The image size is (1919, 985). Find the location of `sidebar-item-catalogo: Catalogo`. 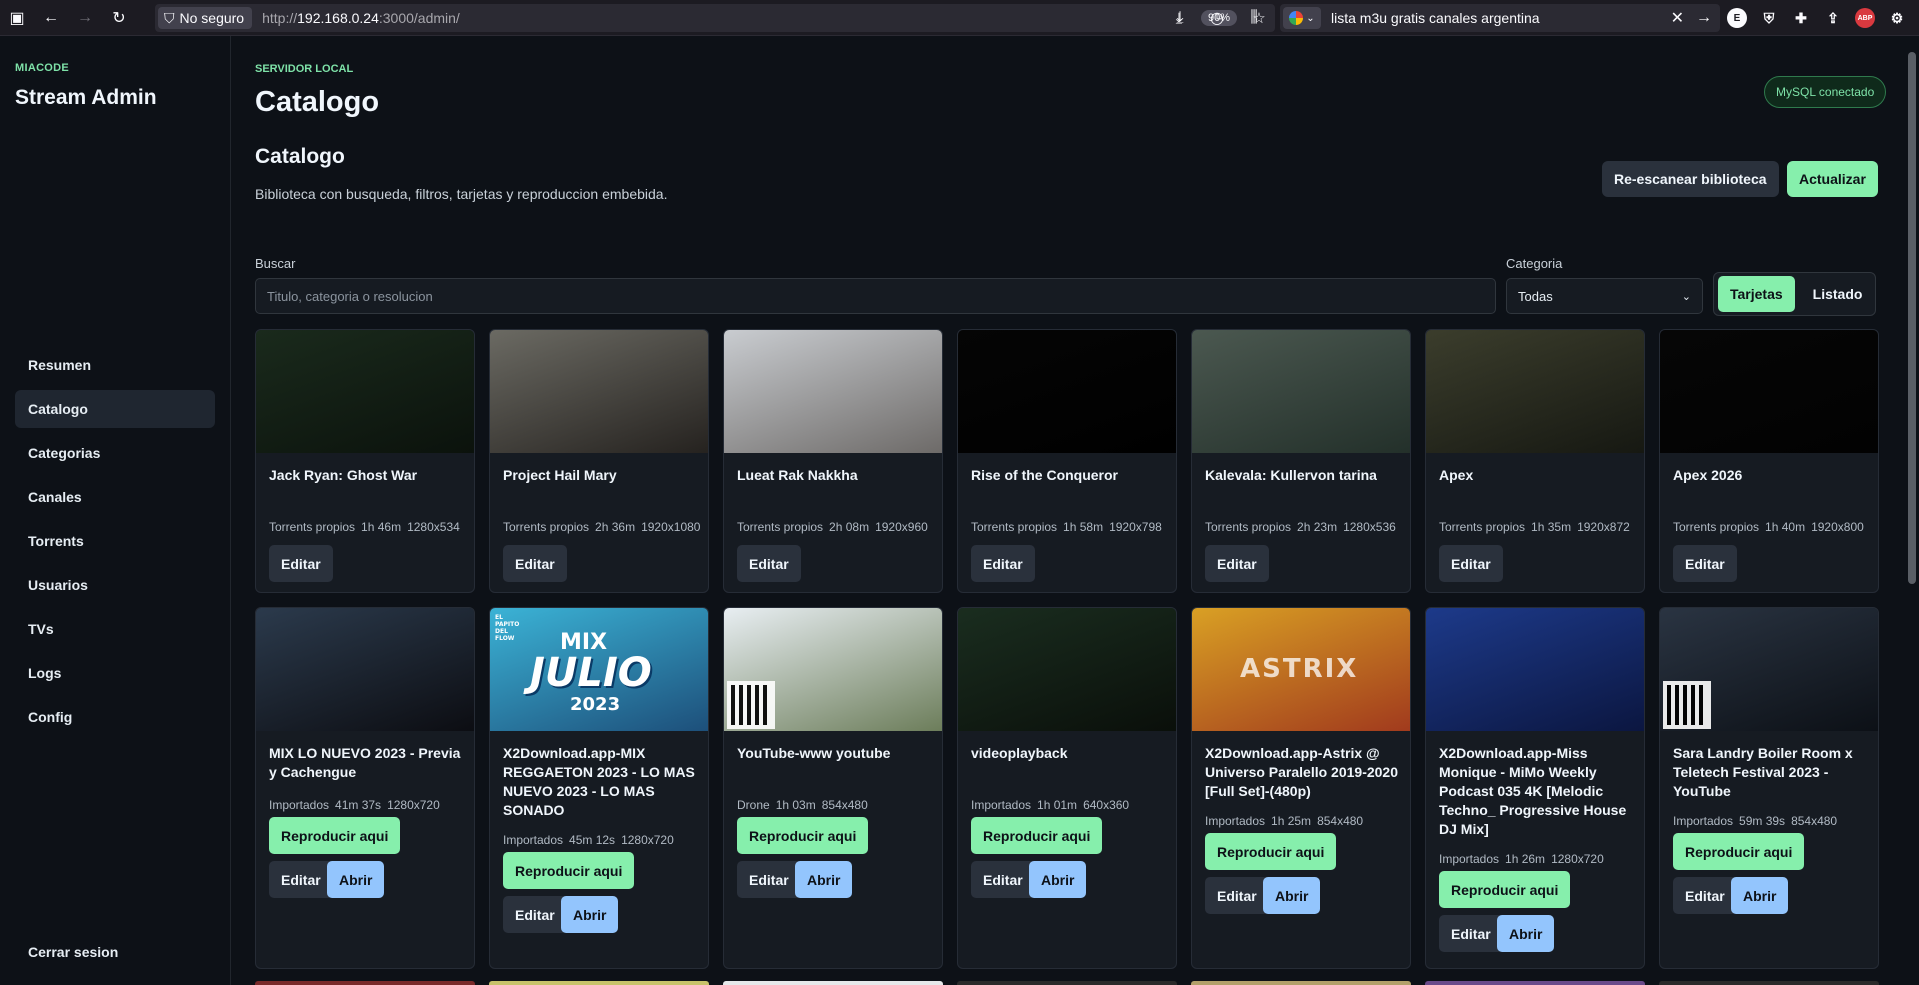

sidebar-item-catalogo: Catalogo is located at coordinates (115, 409).